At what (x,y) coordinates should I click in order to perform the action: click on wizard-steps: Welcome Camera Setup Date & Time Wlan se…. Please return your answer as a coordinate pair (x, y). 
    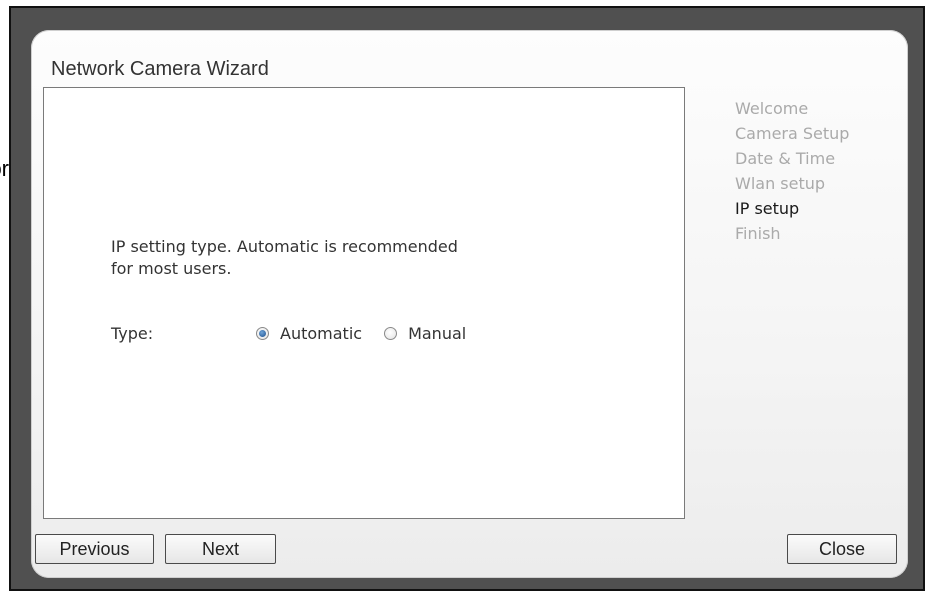
    Looking at the image, I should click on (792, 171).